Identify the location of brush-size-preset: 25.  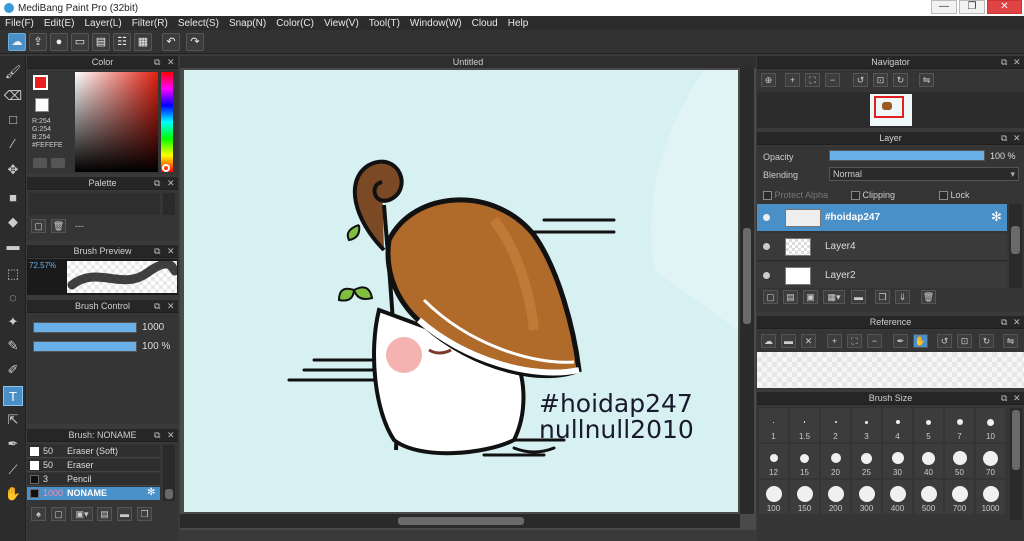
(866, 461).